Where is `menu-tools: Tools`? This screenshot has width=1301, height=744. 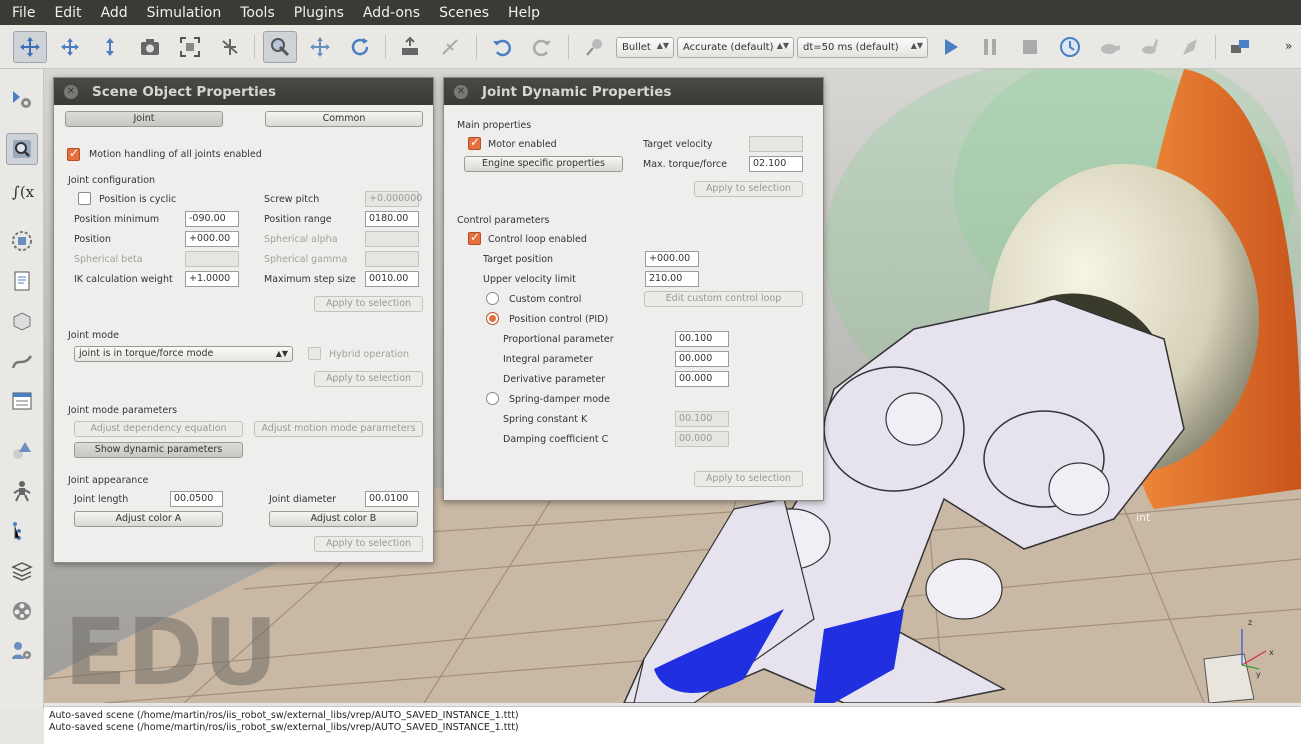
menu-tools: Tools is located at coordinates (257, 13).